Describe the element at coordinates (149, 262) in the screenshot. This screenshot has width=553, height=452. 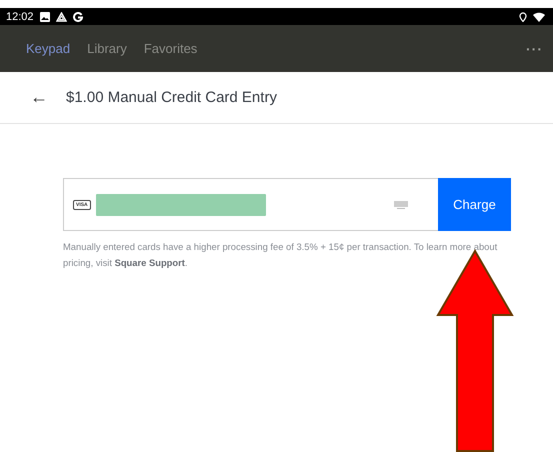
I see `square-support-link: Square Support` at that location.